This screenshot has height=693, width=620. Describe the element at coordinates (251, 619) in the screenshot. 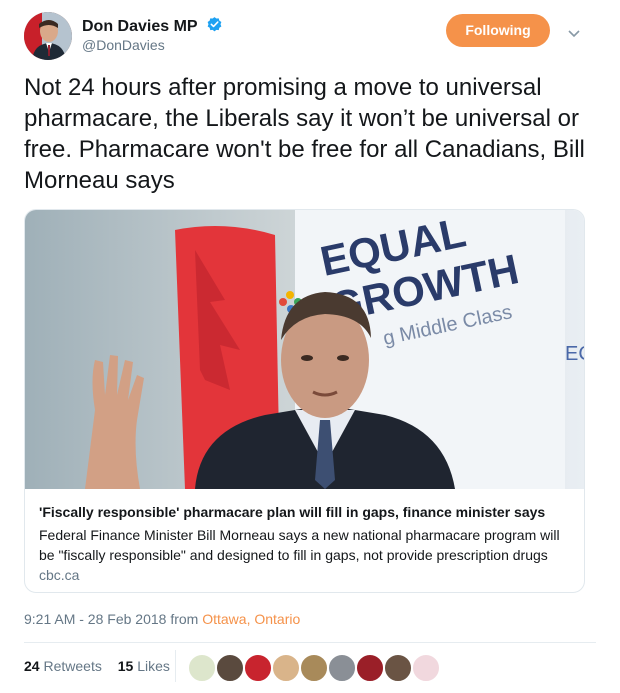

I see `tweet-location: Ottawa, Ontario` at that location.